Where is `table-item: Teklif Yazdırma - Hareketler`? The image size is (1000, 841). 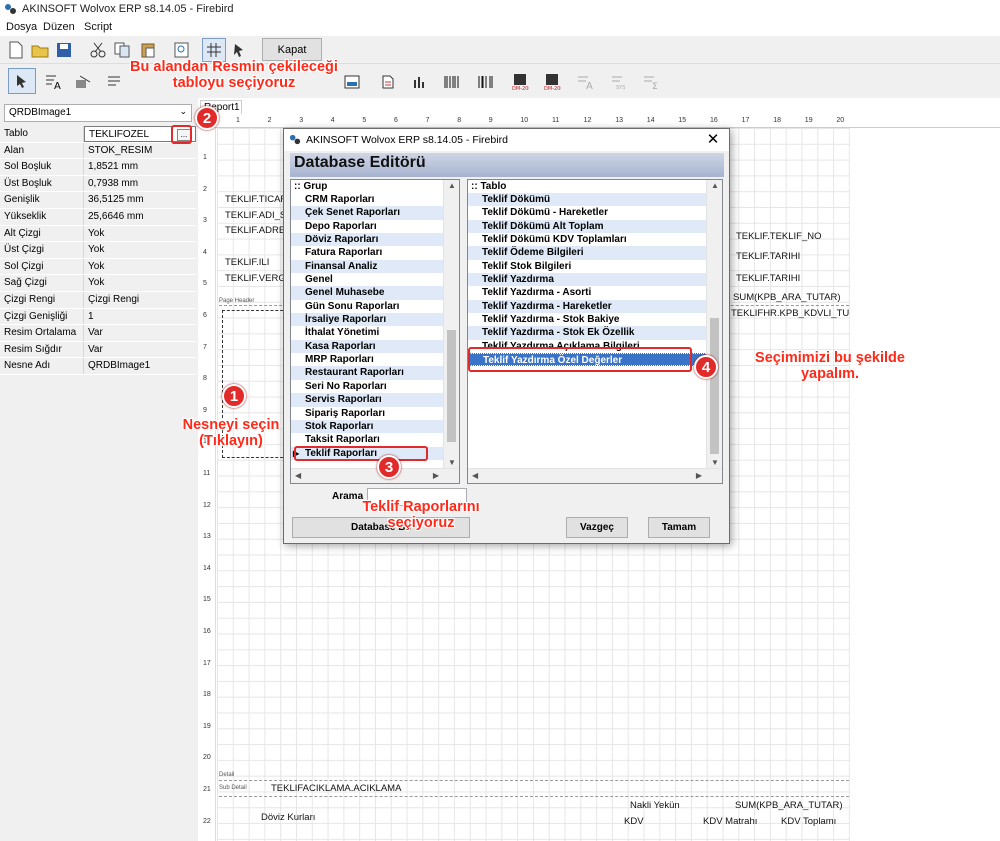 table-item: Teklif Yazdırma - Hareketler is located at coordinates (595, 306).